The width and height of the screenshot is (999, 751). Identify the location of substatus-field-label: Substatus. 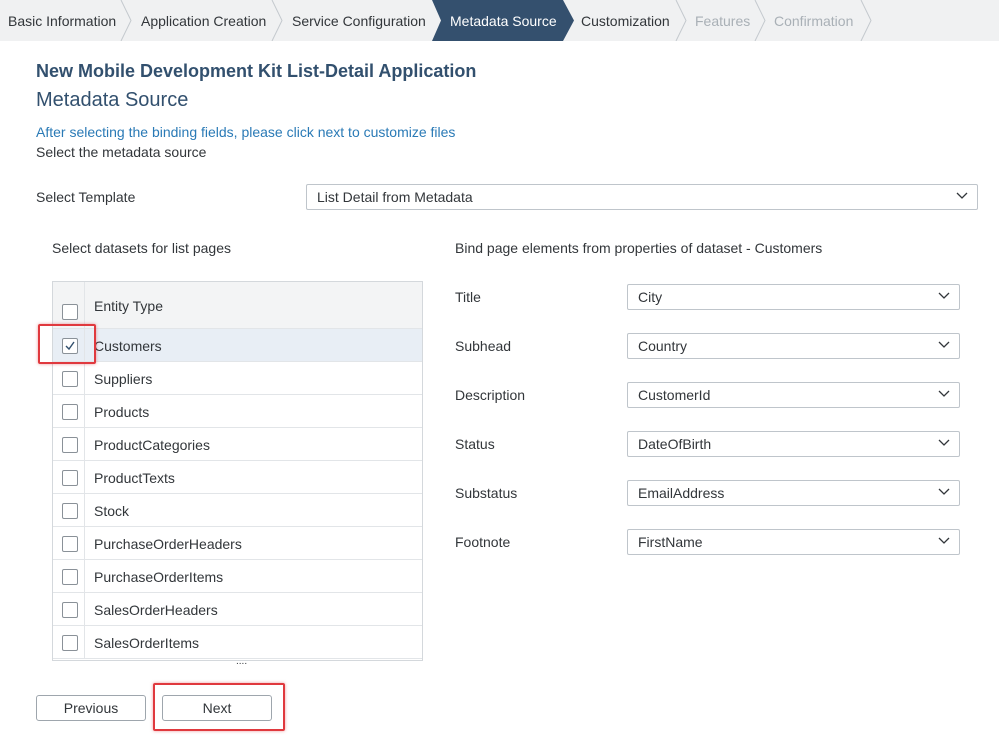
(486, 493).